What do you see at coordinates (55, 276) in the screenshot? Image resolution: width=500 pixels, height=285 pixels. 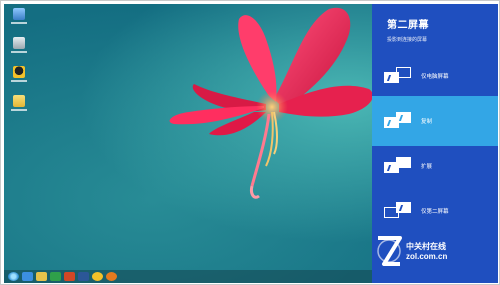 I see `store-icon` at bounding box center [55, 276].